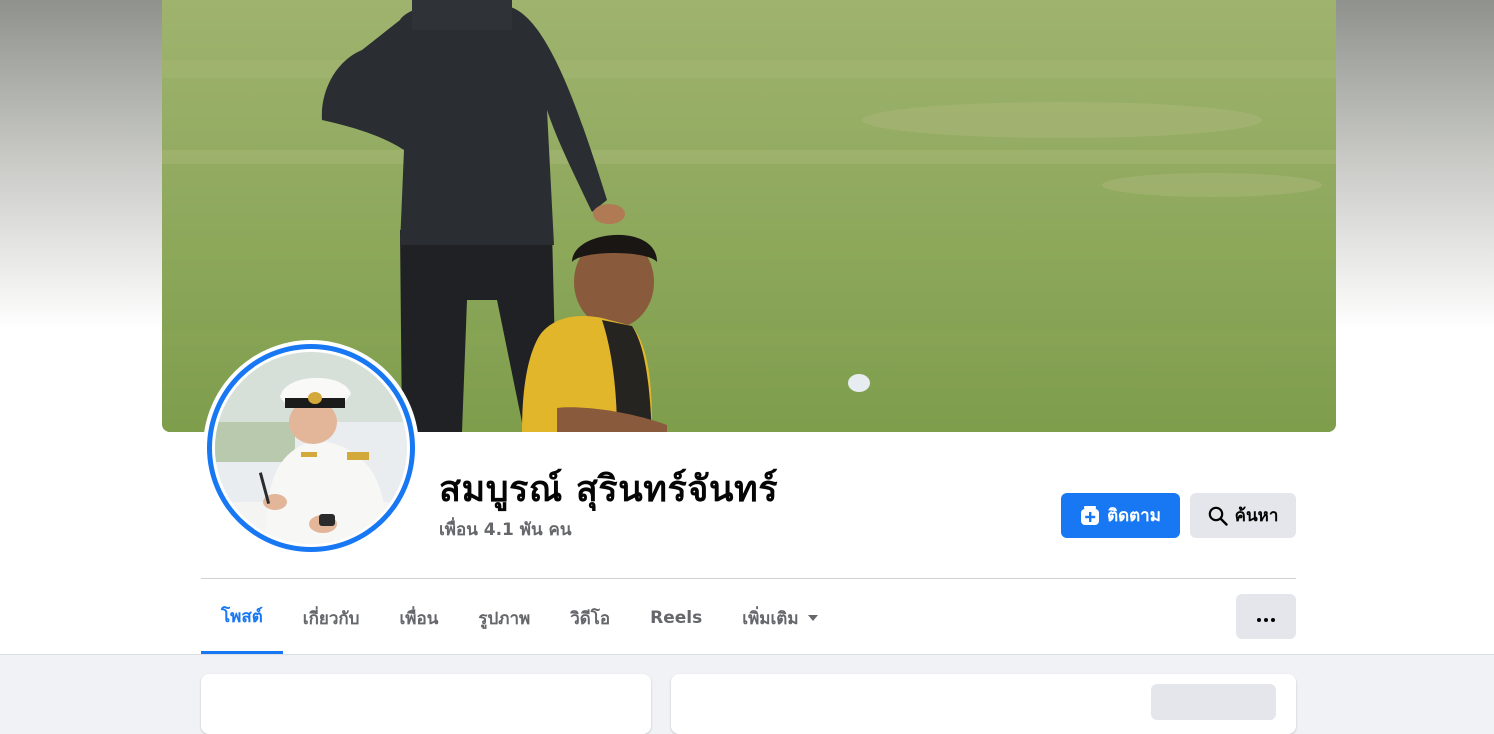  I want to click on tab-label: วิดีโอ, so click(590, 618).